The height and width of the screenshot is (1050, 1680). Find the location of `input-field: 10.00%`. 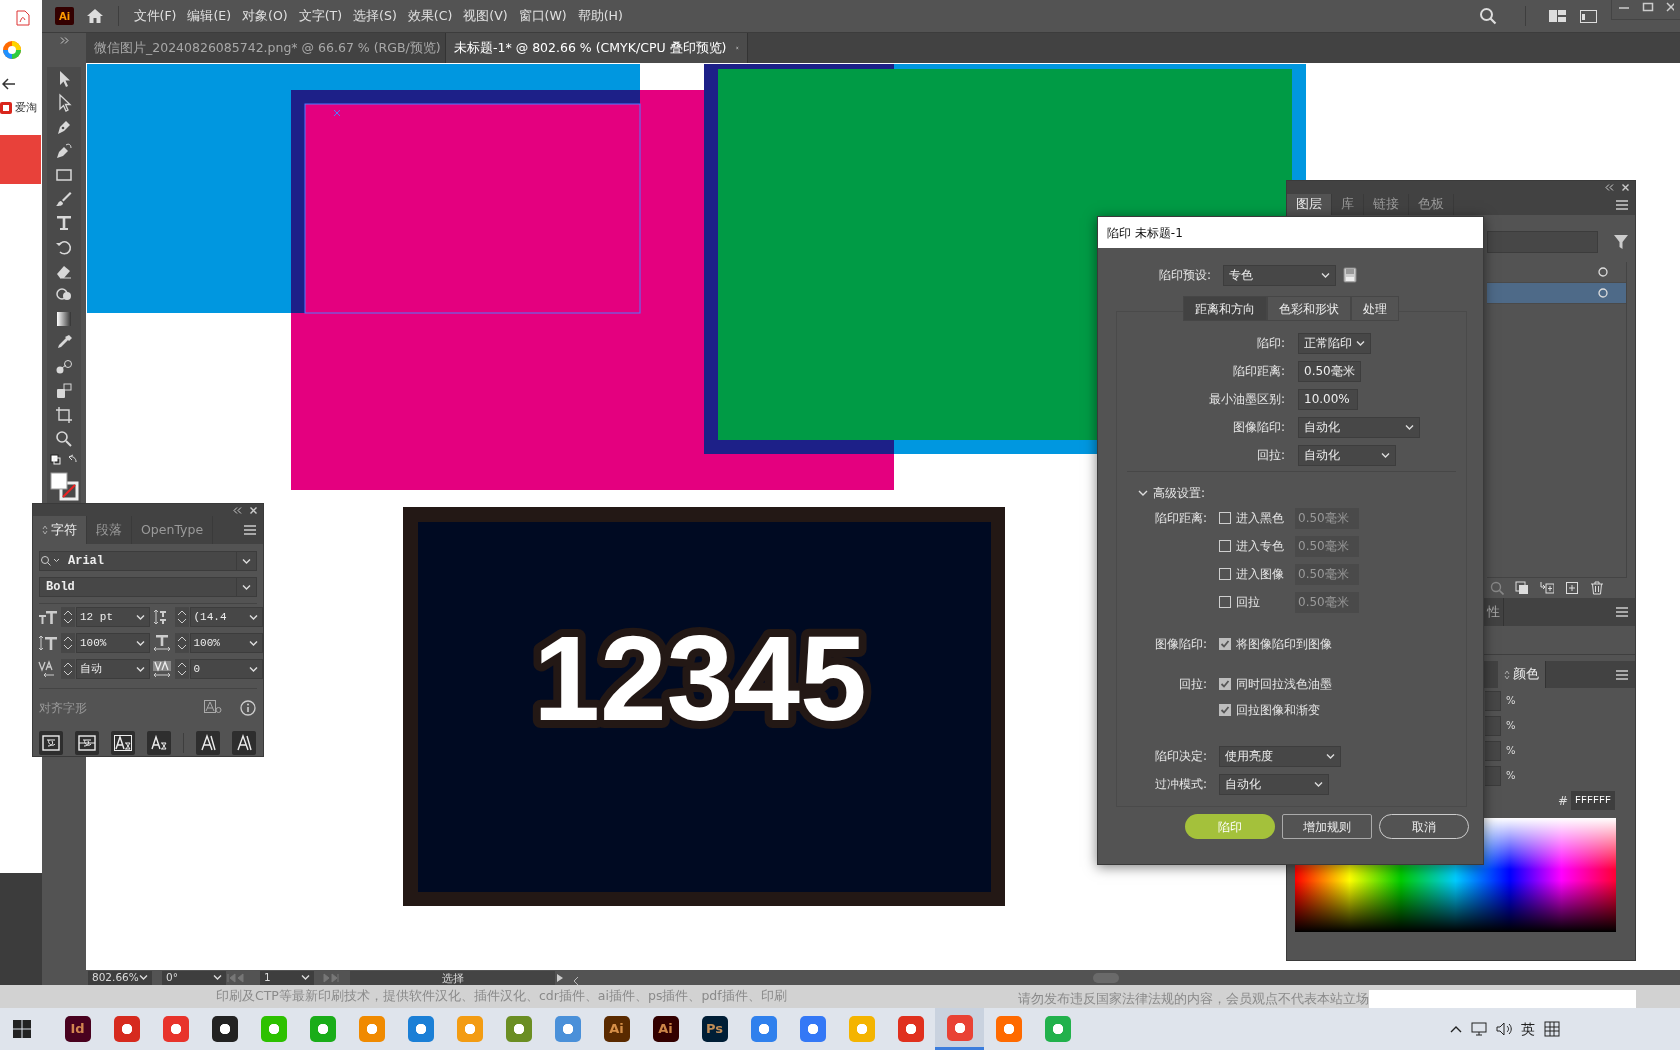

input-field: 10.00% is located at coordinates (1328, 399).